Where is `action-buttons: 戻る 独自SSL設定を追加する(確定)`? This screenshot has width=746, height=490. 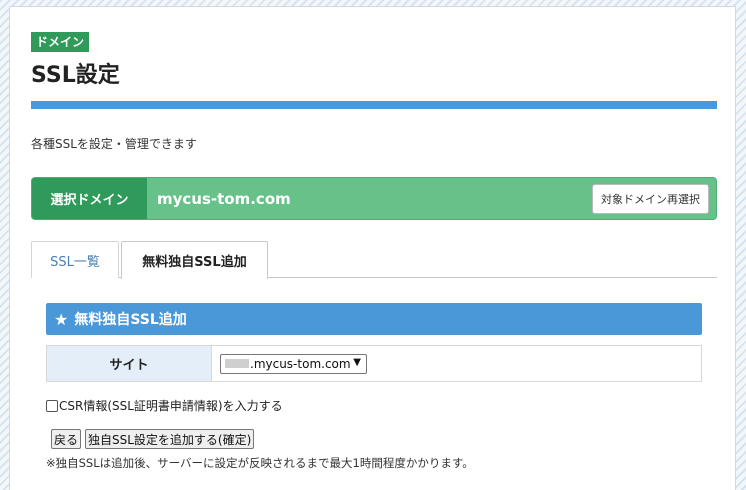 action-buttons: 戻る 独自SSL設定を追加する(確定) is located at coordinates (153, 439).